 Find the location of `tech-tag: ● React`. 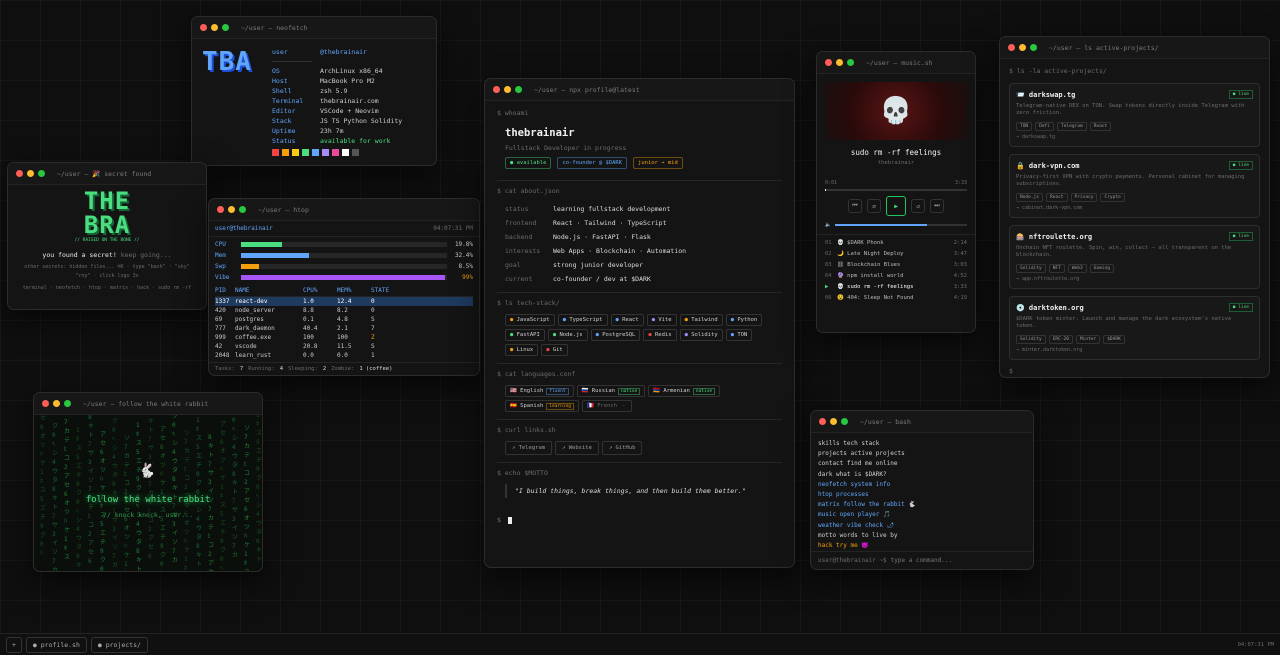

tech-tag: ● React is located at coordinates (627, 320).